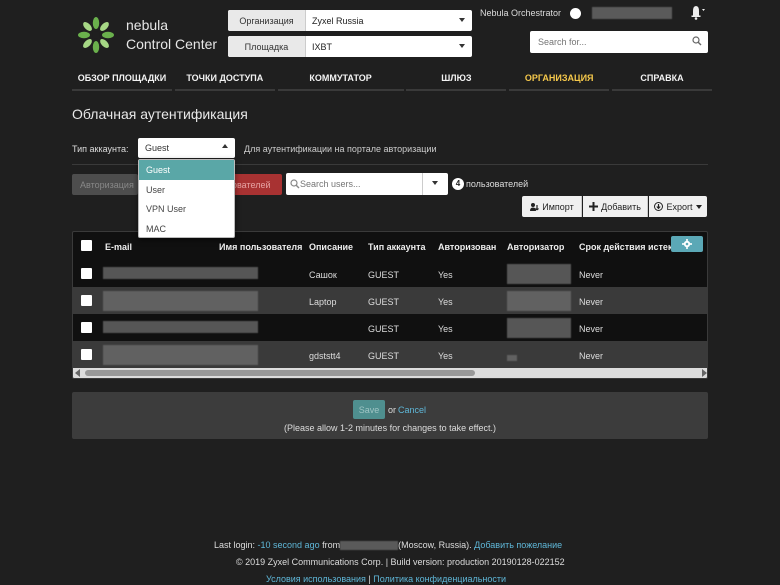  What do you see at coordinates (360, 184) in the screenshot?
I see `users-search-input` at bounding box center [360, 184].